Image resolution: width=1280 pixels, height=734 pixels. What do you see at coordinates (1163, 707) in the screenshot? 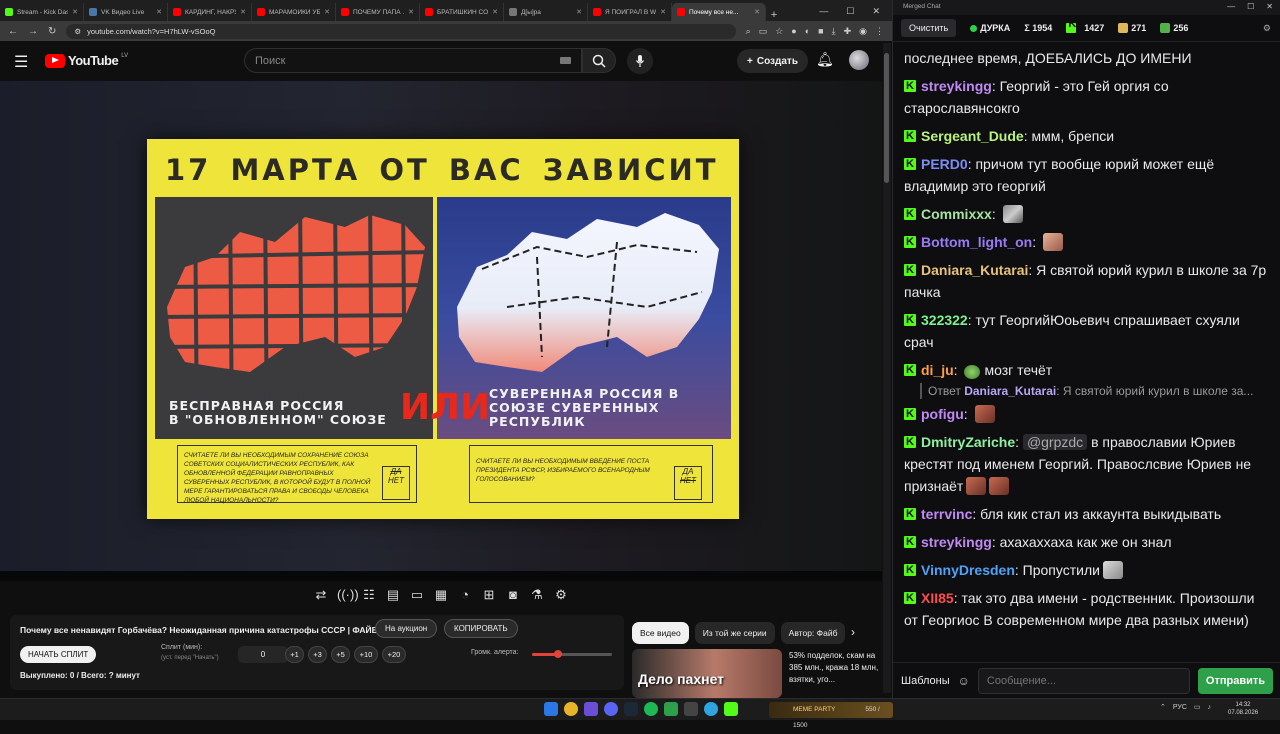
I see `chevron-up-icon: ⌃` at bounding box center [1163, 707].